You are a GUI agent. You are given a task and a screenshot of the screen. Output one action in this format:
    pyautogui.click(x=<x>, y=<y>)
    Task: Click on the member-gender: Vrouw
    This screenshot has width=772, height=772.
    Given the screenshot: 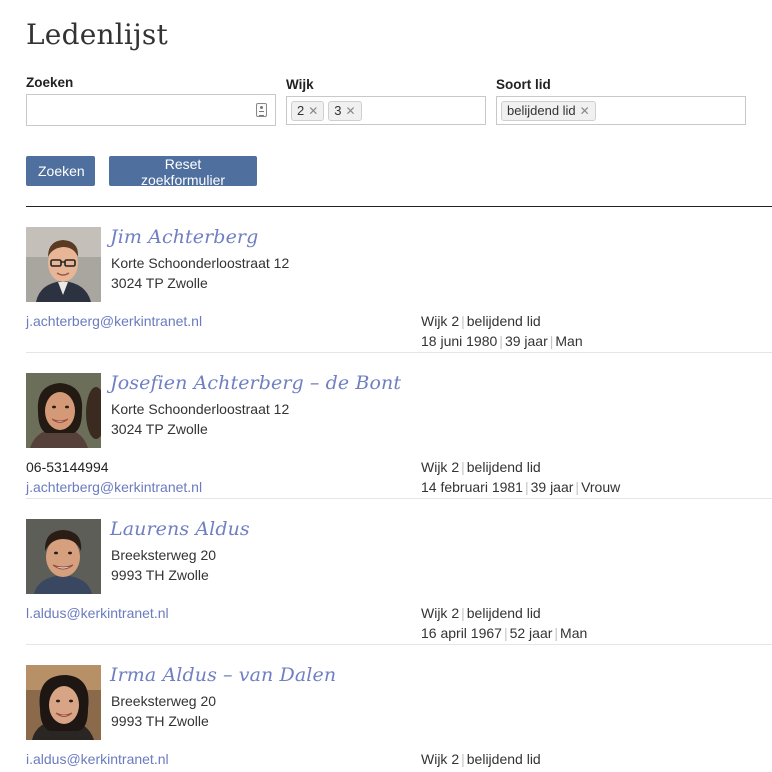 What is the action you would take?
    pyautogui.click(x=601, y=487)
    